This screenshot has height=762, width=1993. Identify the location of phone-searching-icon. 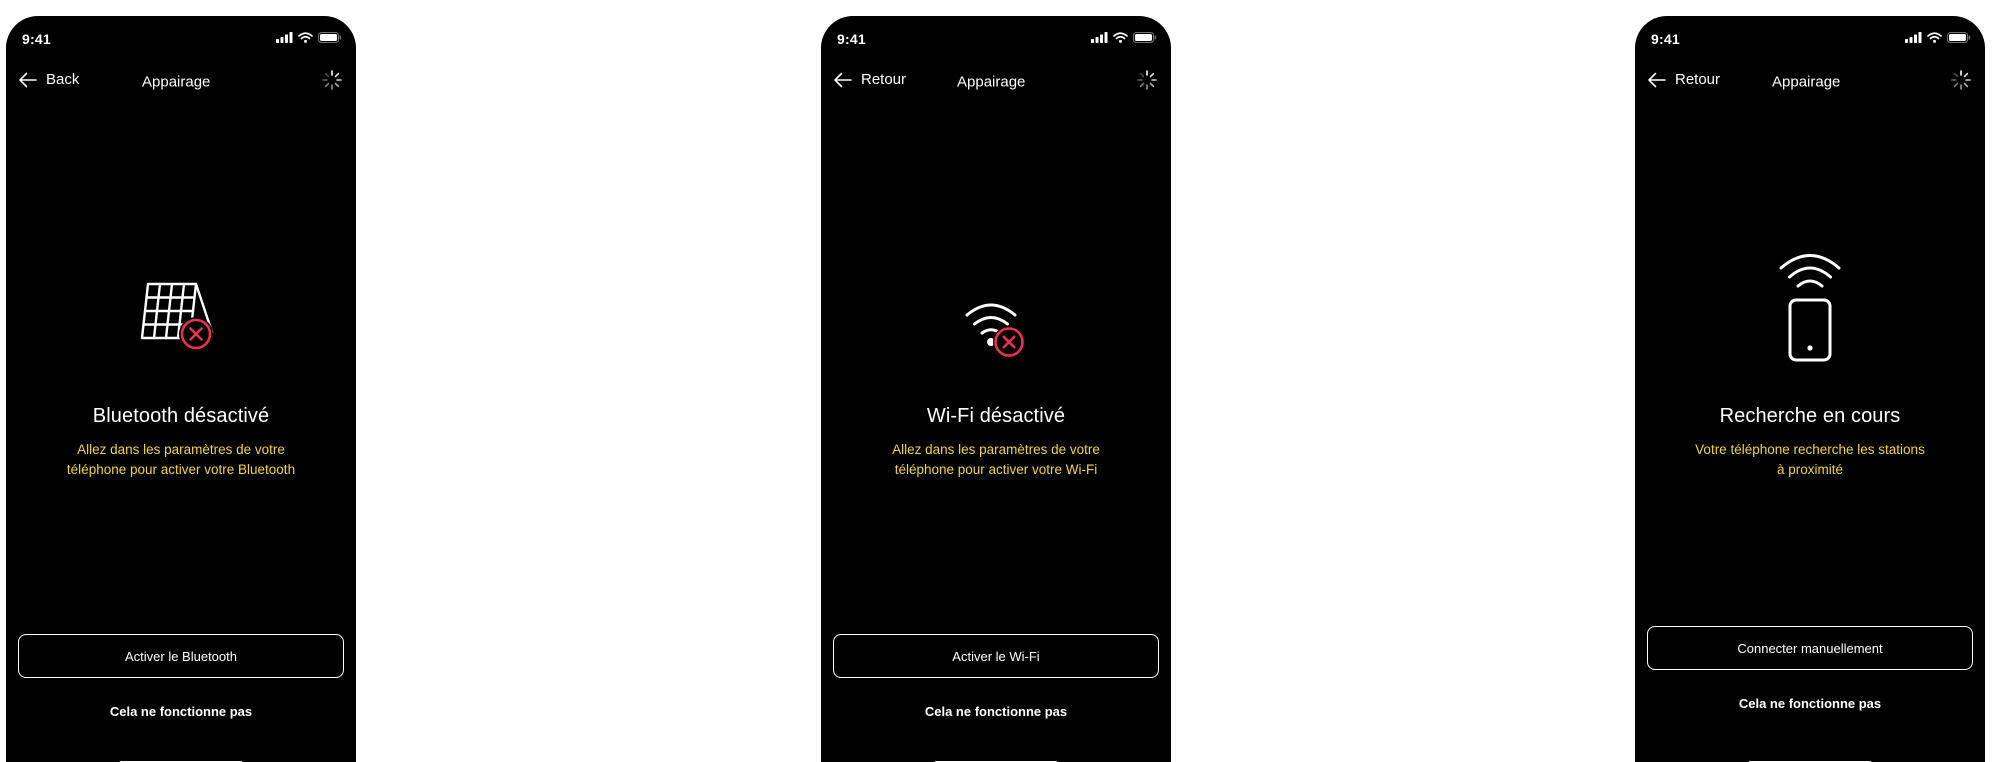
(1810, 308).